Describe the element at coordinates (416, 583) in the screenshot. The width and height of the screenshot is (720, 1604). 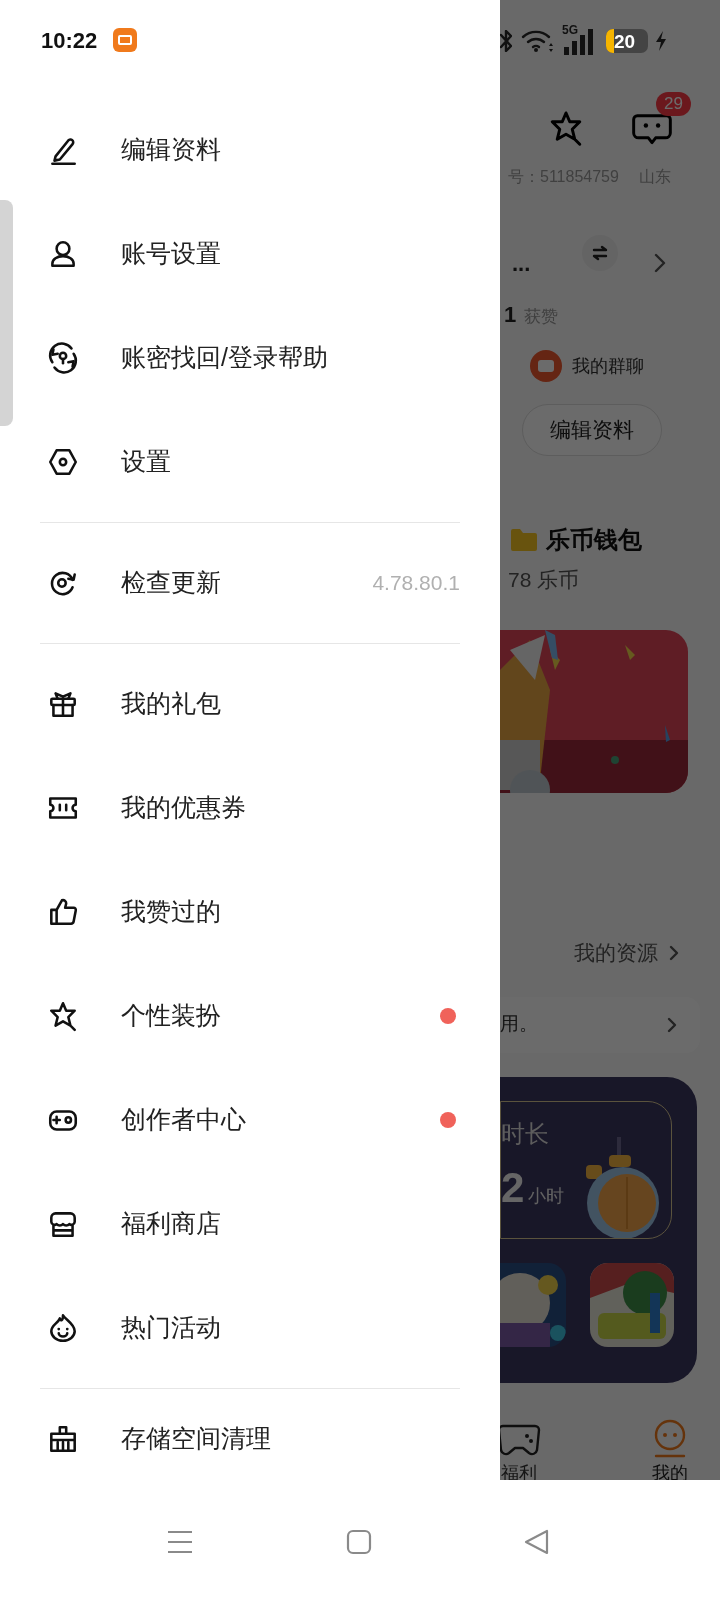
I see `version-label: 4.78.80.1` at that location.